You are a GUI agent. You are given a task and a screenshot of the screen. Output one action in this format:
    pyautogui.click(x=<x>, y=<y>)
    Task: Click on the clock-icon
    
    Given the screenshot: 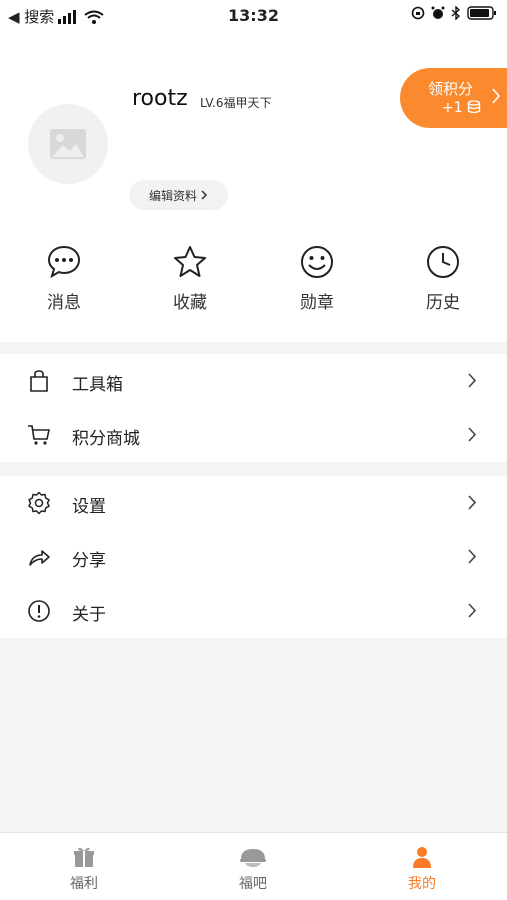 What is the action you would take?
    pyautogui.click(x=443, y=262)
    